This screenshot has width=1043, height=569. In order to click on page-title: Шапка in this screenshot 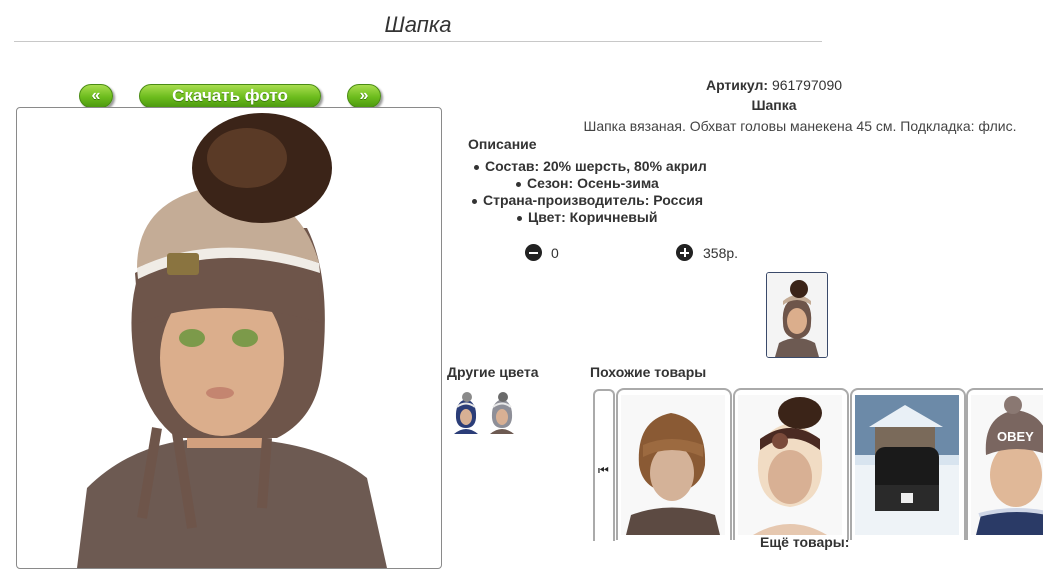, I will do `click(418, 24)`.